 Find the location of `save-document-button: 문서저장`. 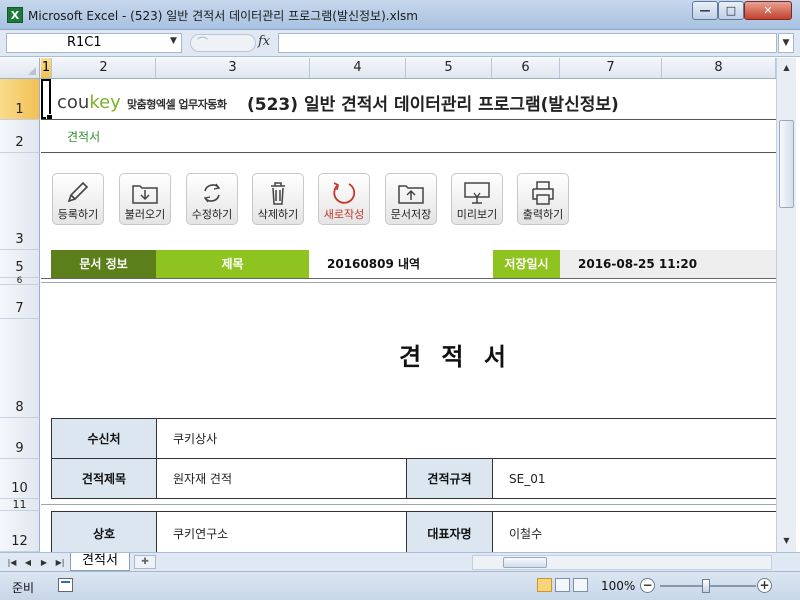

save-document-button: 문서저장 is located at coordinates (411, 199).